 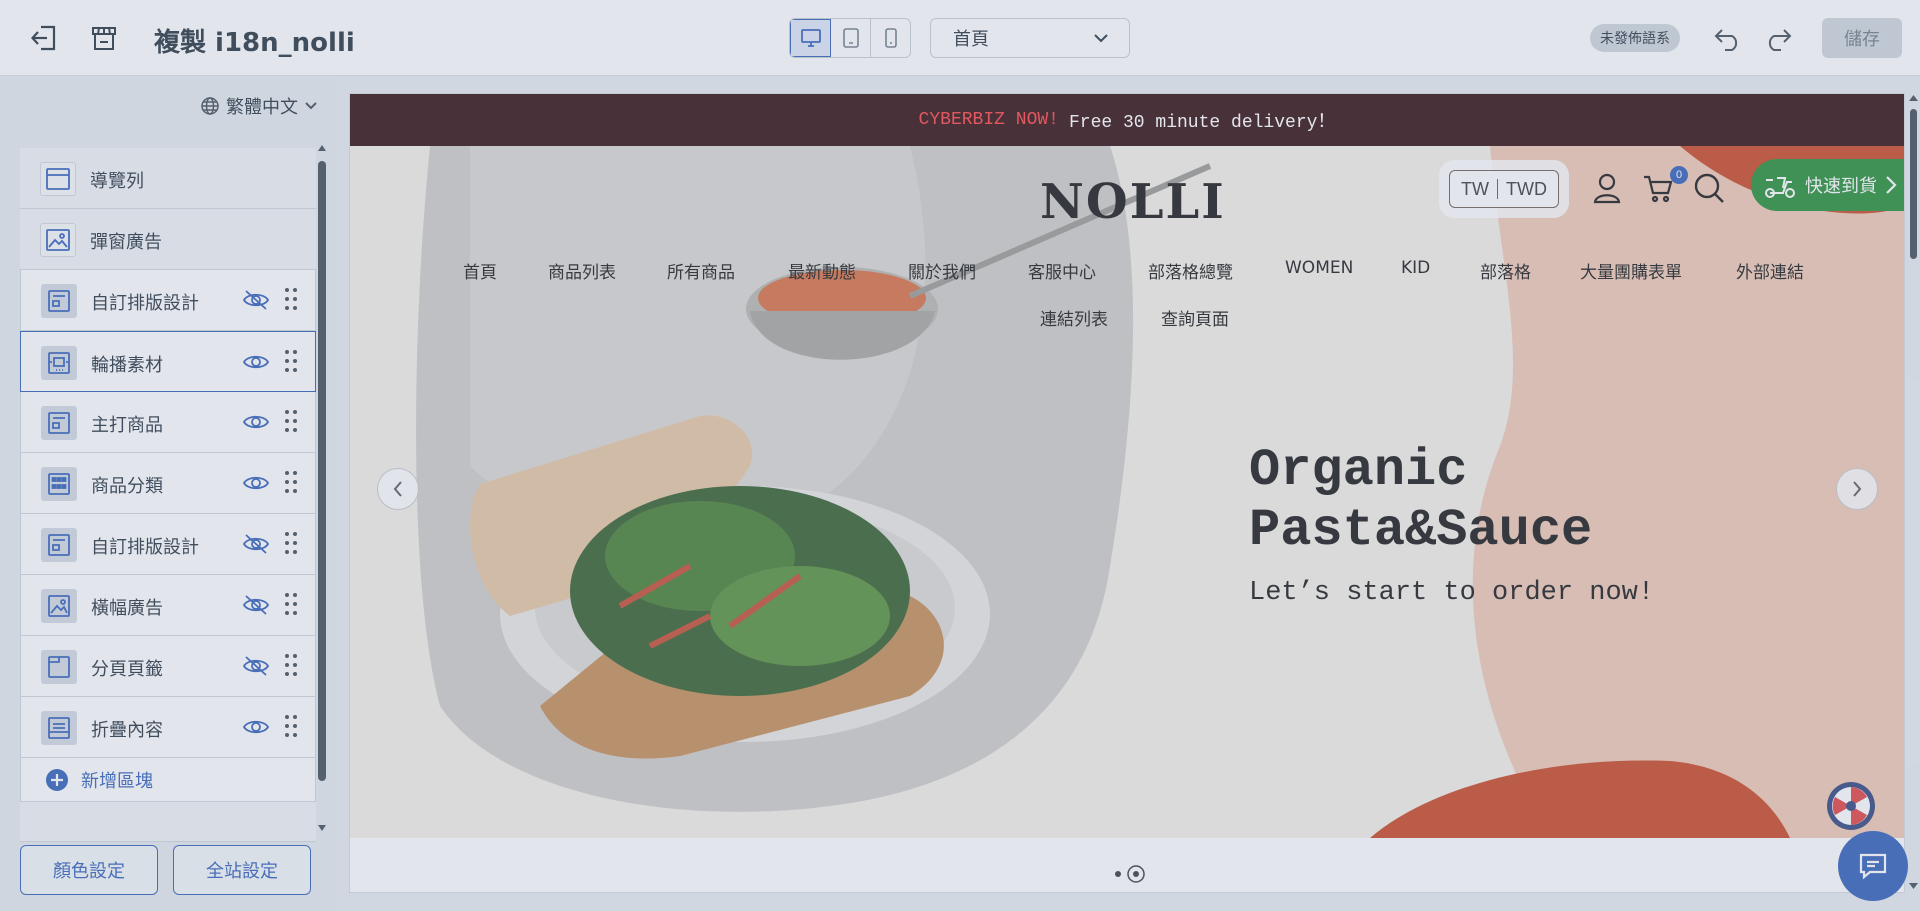 I want to click on block-item-product-categories: 商品分類, so click(x=168, y=483).